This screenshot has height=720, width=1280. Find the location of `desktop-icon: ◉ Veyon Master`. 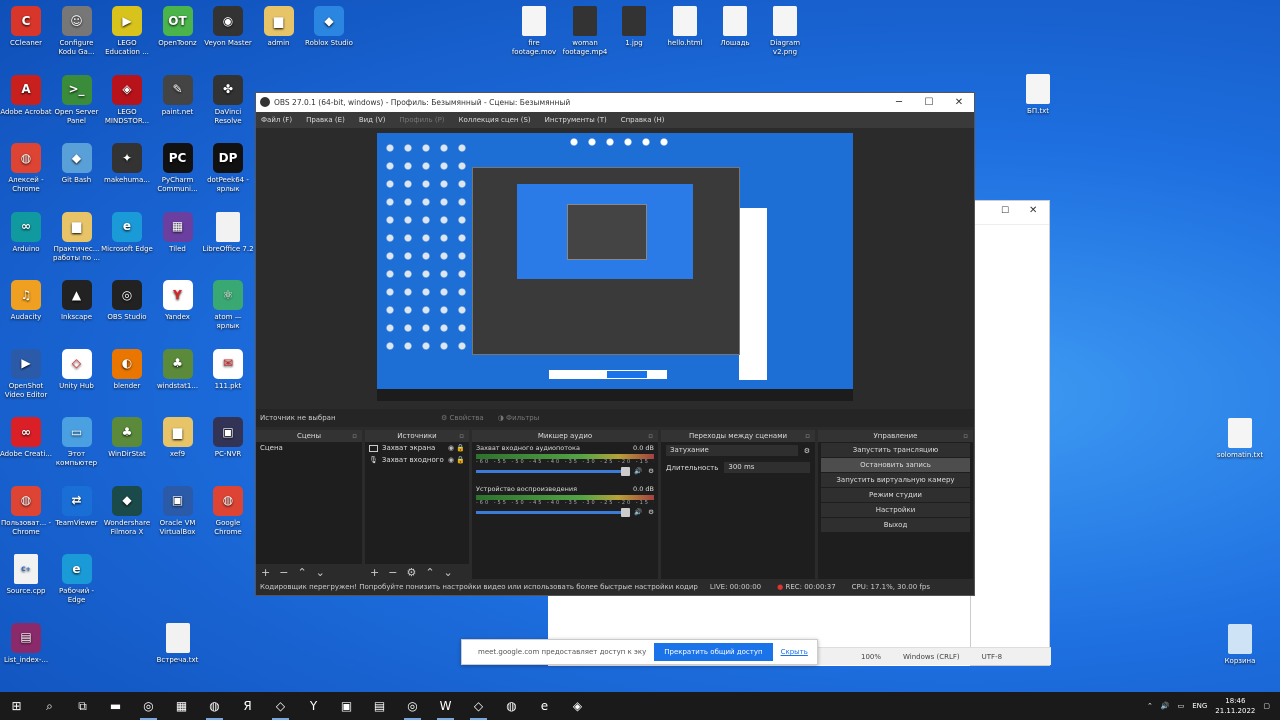

desktop-icon: ◉ Veyon Master is located at coordinates (228, 27).